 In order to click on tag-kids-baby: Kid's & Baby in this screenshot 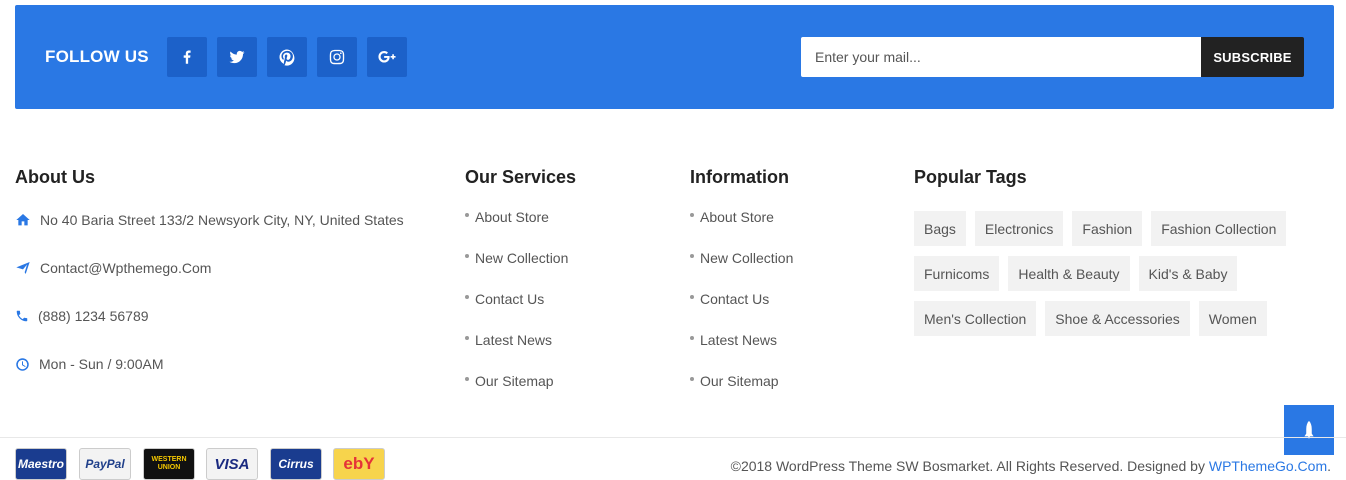, I will do `click(1188, 273)`.